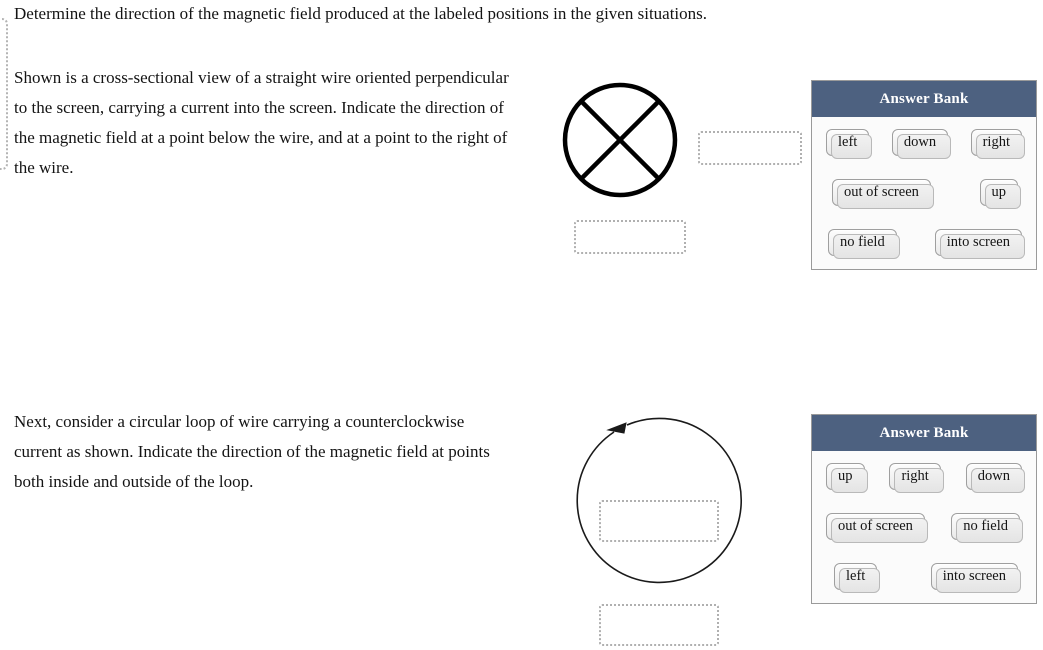 Image resolution: width=1043 pixels, height=650 pixels. Describe the element at coordinates (616, 428) in the screenshot. I see `current-direction-arrowhead` at that location.